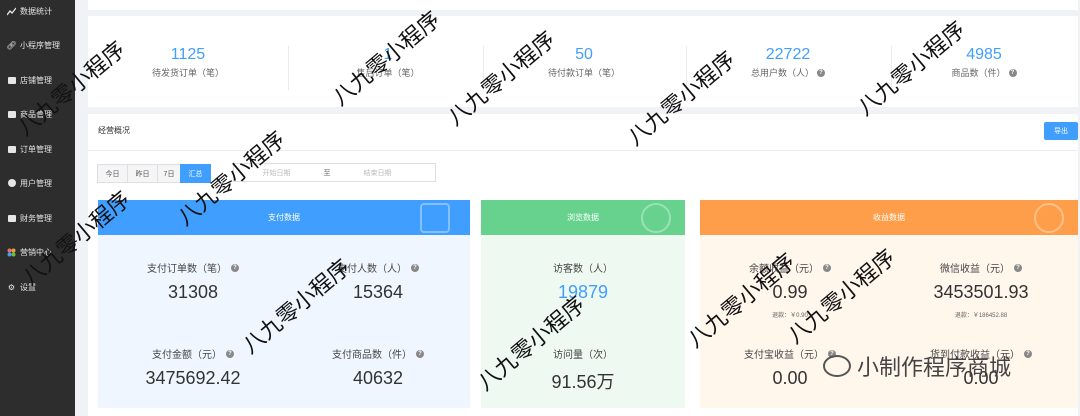  I want to click on browse-panel-header: 浏览数据, so click(583, 217).